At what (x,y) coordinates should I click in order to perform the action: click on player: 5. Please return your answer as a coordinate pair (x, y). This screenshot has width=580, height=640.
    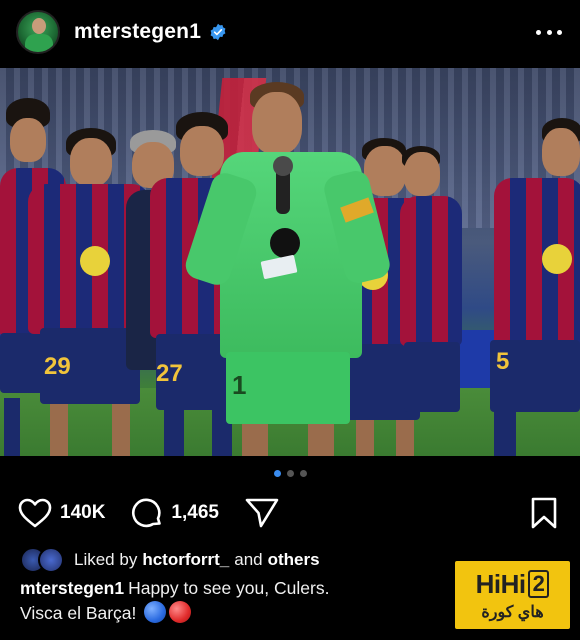
    Looking at the image, I should click on (532, 287).